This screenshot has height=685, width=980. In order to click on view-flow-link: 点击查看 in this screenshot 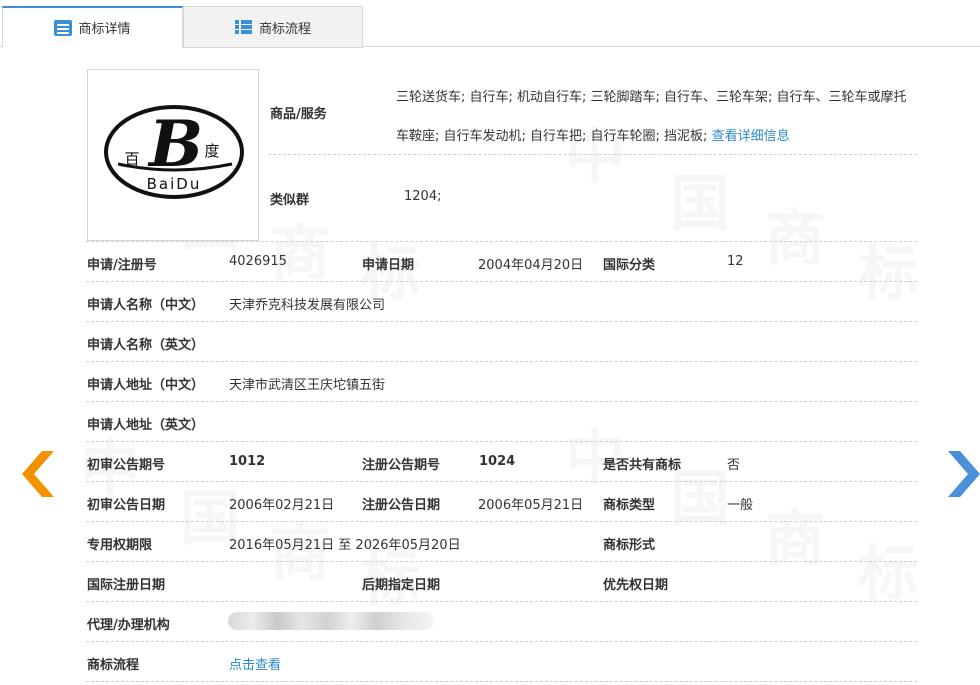, I will do `click(255, 663)`.